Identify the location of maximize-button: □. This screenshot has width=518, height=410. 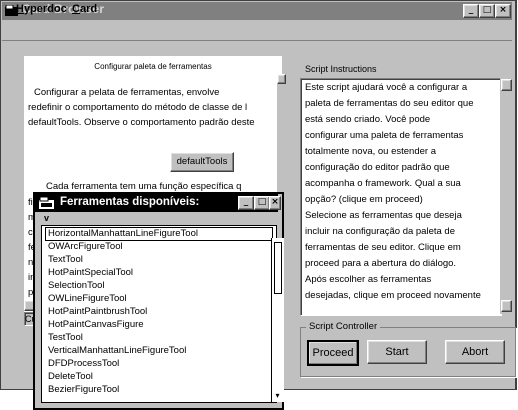
(487, 11).